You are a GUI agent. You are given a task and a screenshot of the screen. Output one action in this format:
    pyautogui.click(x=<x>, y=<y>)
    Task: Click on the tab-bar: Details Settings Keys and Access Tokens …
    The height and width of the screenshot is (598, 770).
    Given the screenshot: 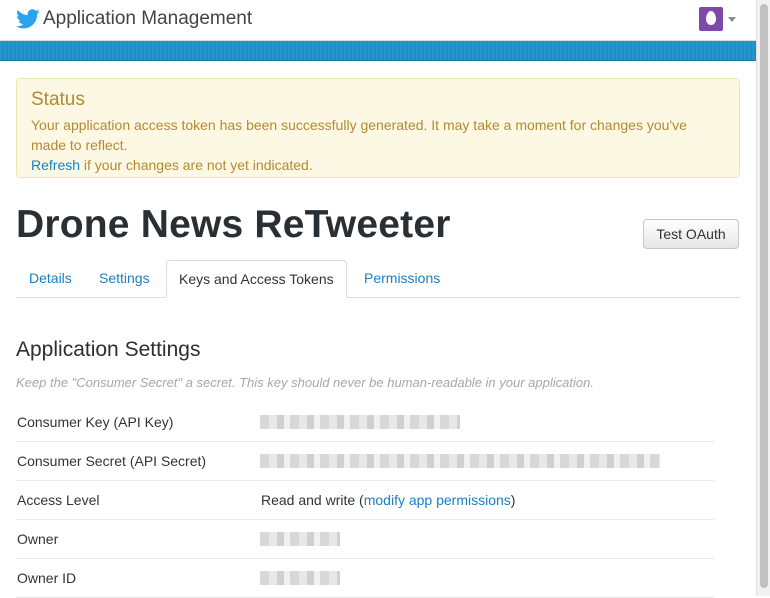 What is the action you would take?
    pyautogui.click(x=378, y=279)
    